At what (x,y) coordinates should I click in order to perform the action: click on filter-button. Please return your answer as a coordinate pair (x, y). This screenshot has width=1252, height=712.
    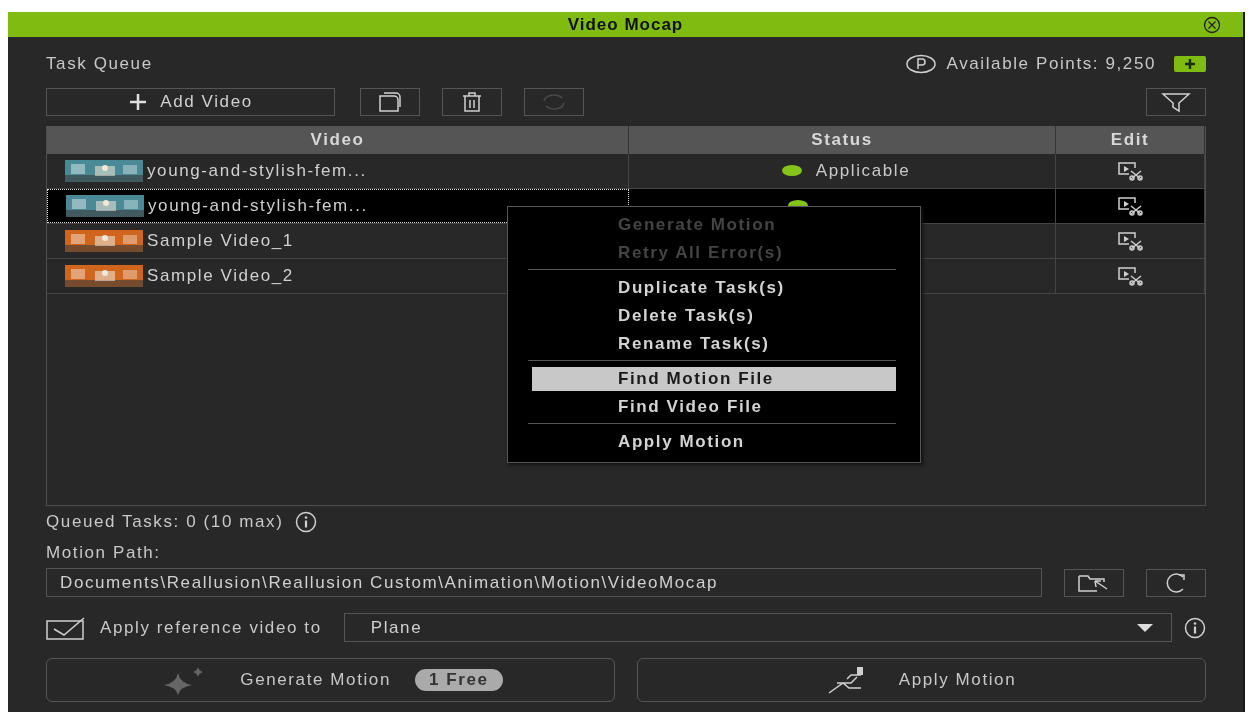
    Looking at the image, I should click on (1176, 102).